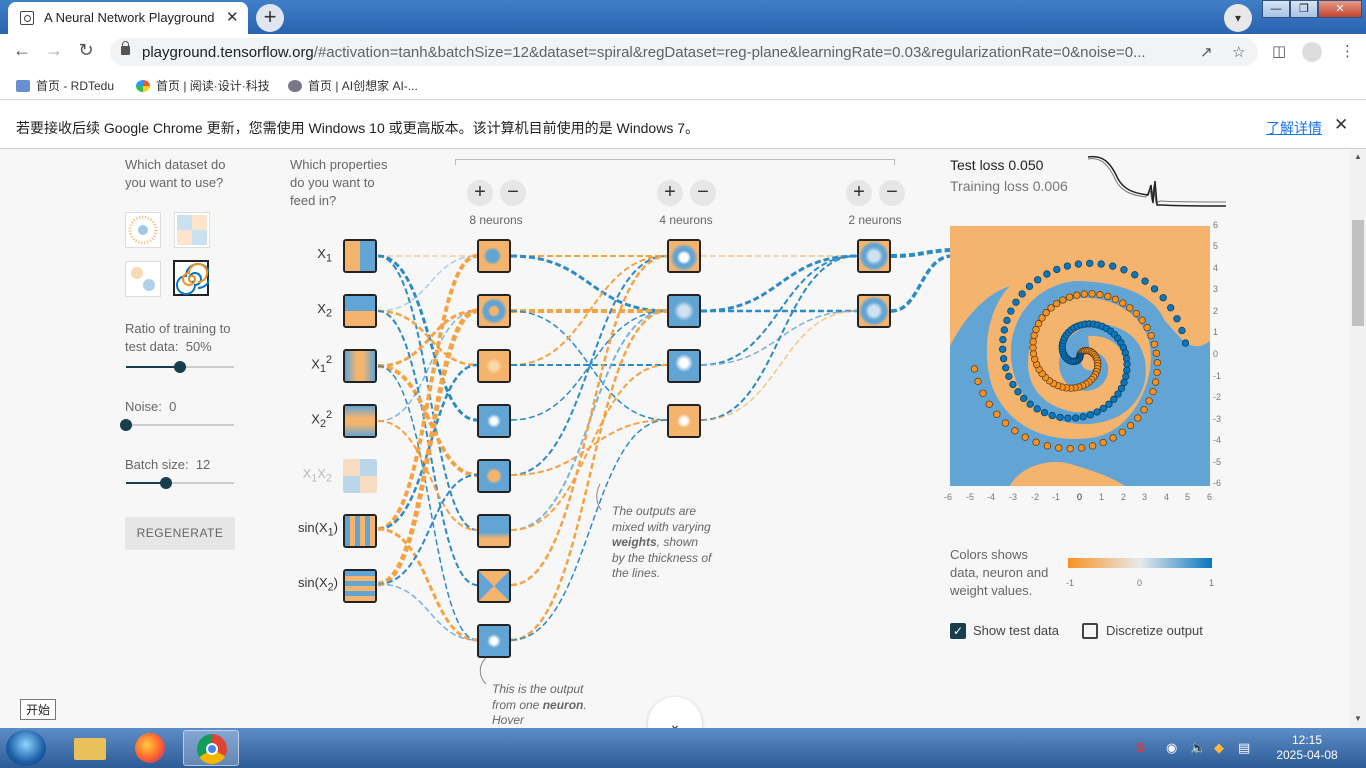 The height and width of the screenshot is (768, 1366). I want to click on y-tick: -2, so click(1217, 397).